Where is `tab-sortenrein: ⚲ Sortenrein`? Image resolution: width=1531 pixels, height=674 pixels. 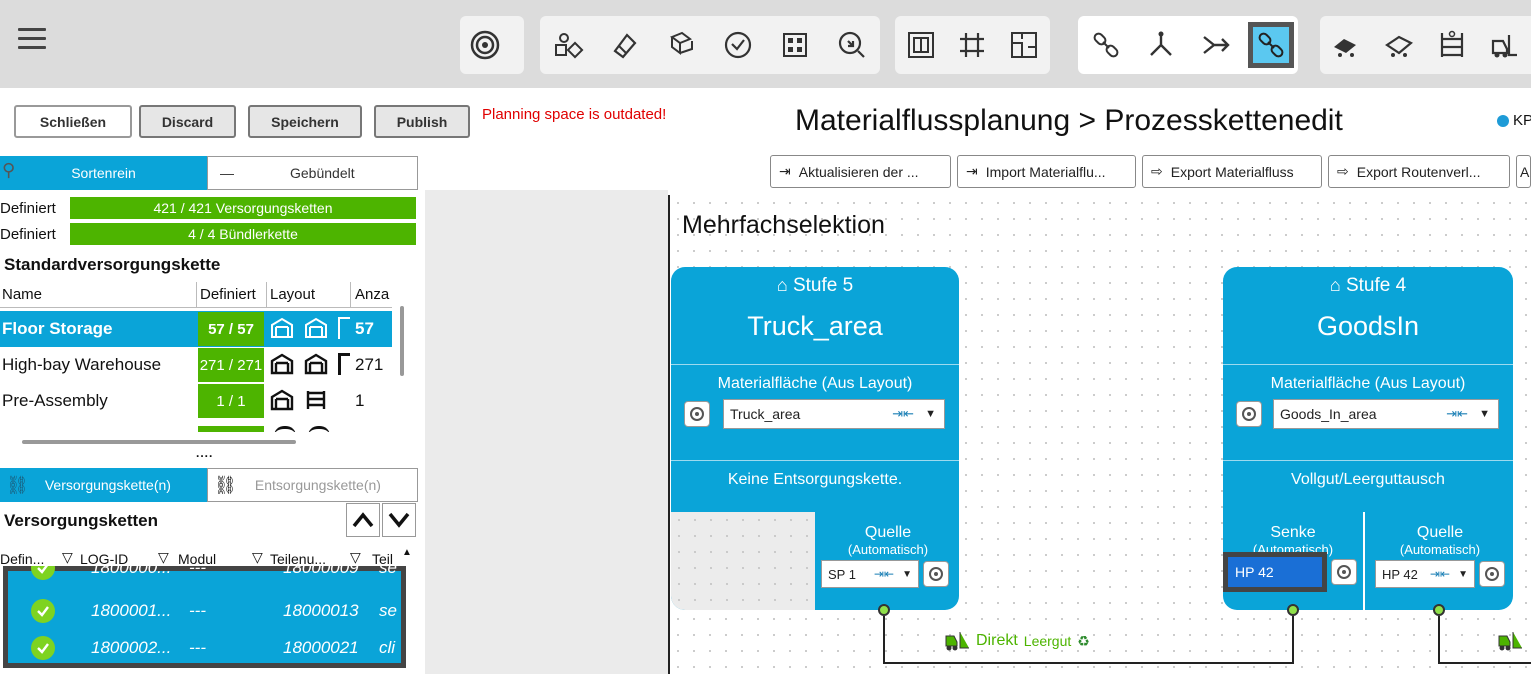
tab-sortenrein: ⚲ Sortenrein is located at coordinates (103, 173).